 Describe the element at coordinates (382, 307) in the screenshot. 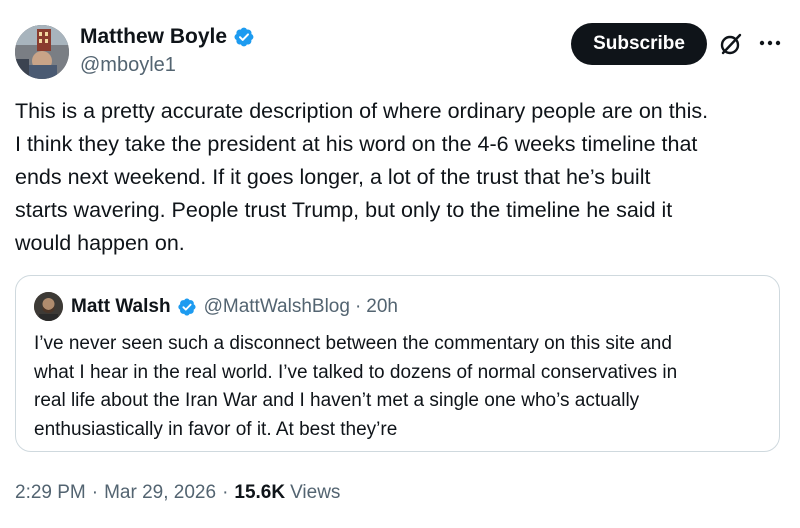

I see `quote-timestamp: 20h` at that location.